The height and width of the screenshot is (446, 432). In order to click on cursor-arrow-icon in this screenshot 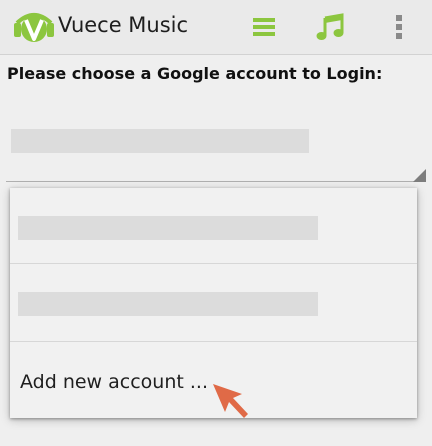, I will do `click(232, 403)`.